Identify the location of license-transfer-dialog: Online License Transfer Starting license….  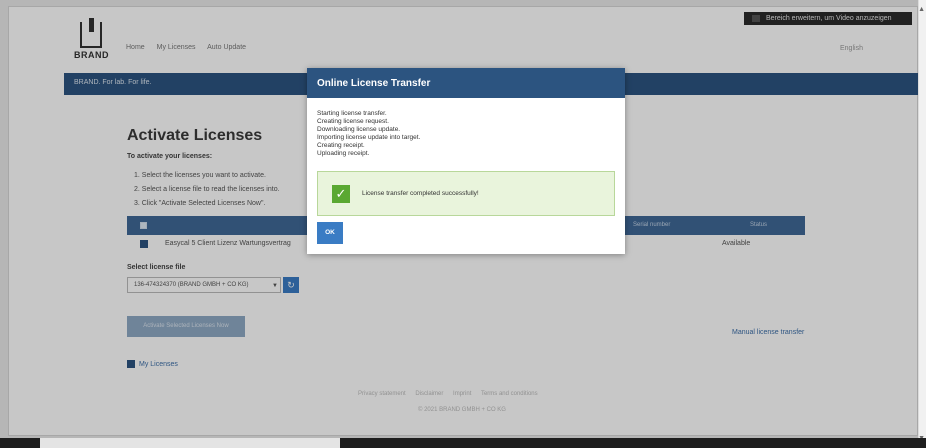
(466, 161).